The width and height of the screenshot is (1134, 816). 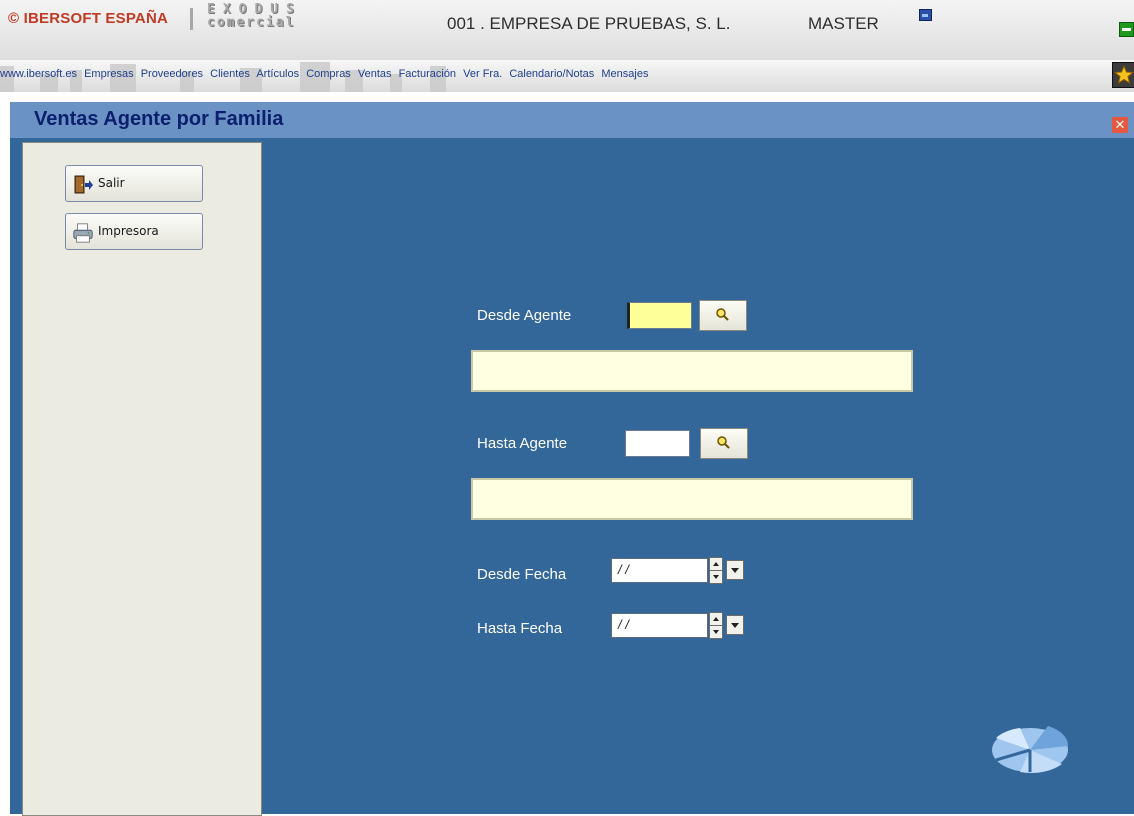 What do you see at coordinates (716, 570) in the screenshot?
I see `desde-fecha-spinner` at bounding box center [716, 570].